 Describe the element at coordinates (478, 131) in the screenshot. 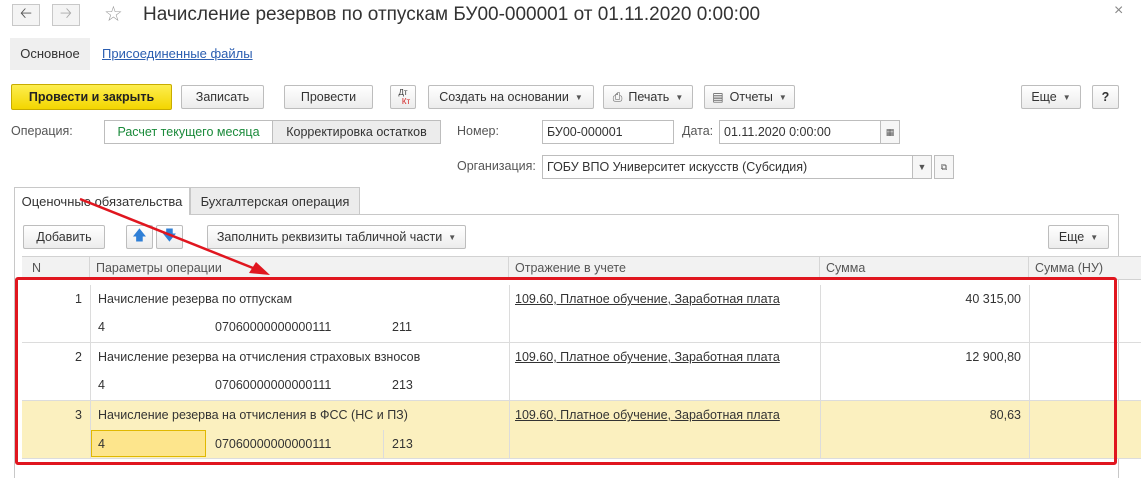

I see `number-label: Номер:` at that location.